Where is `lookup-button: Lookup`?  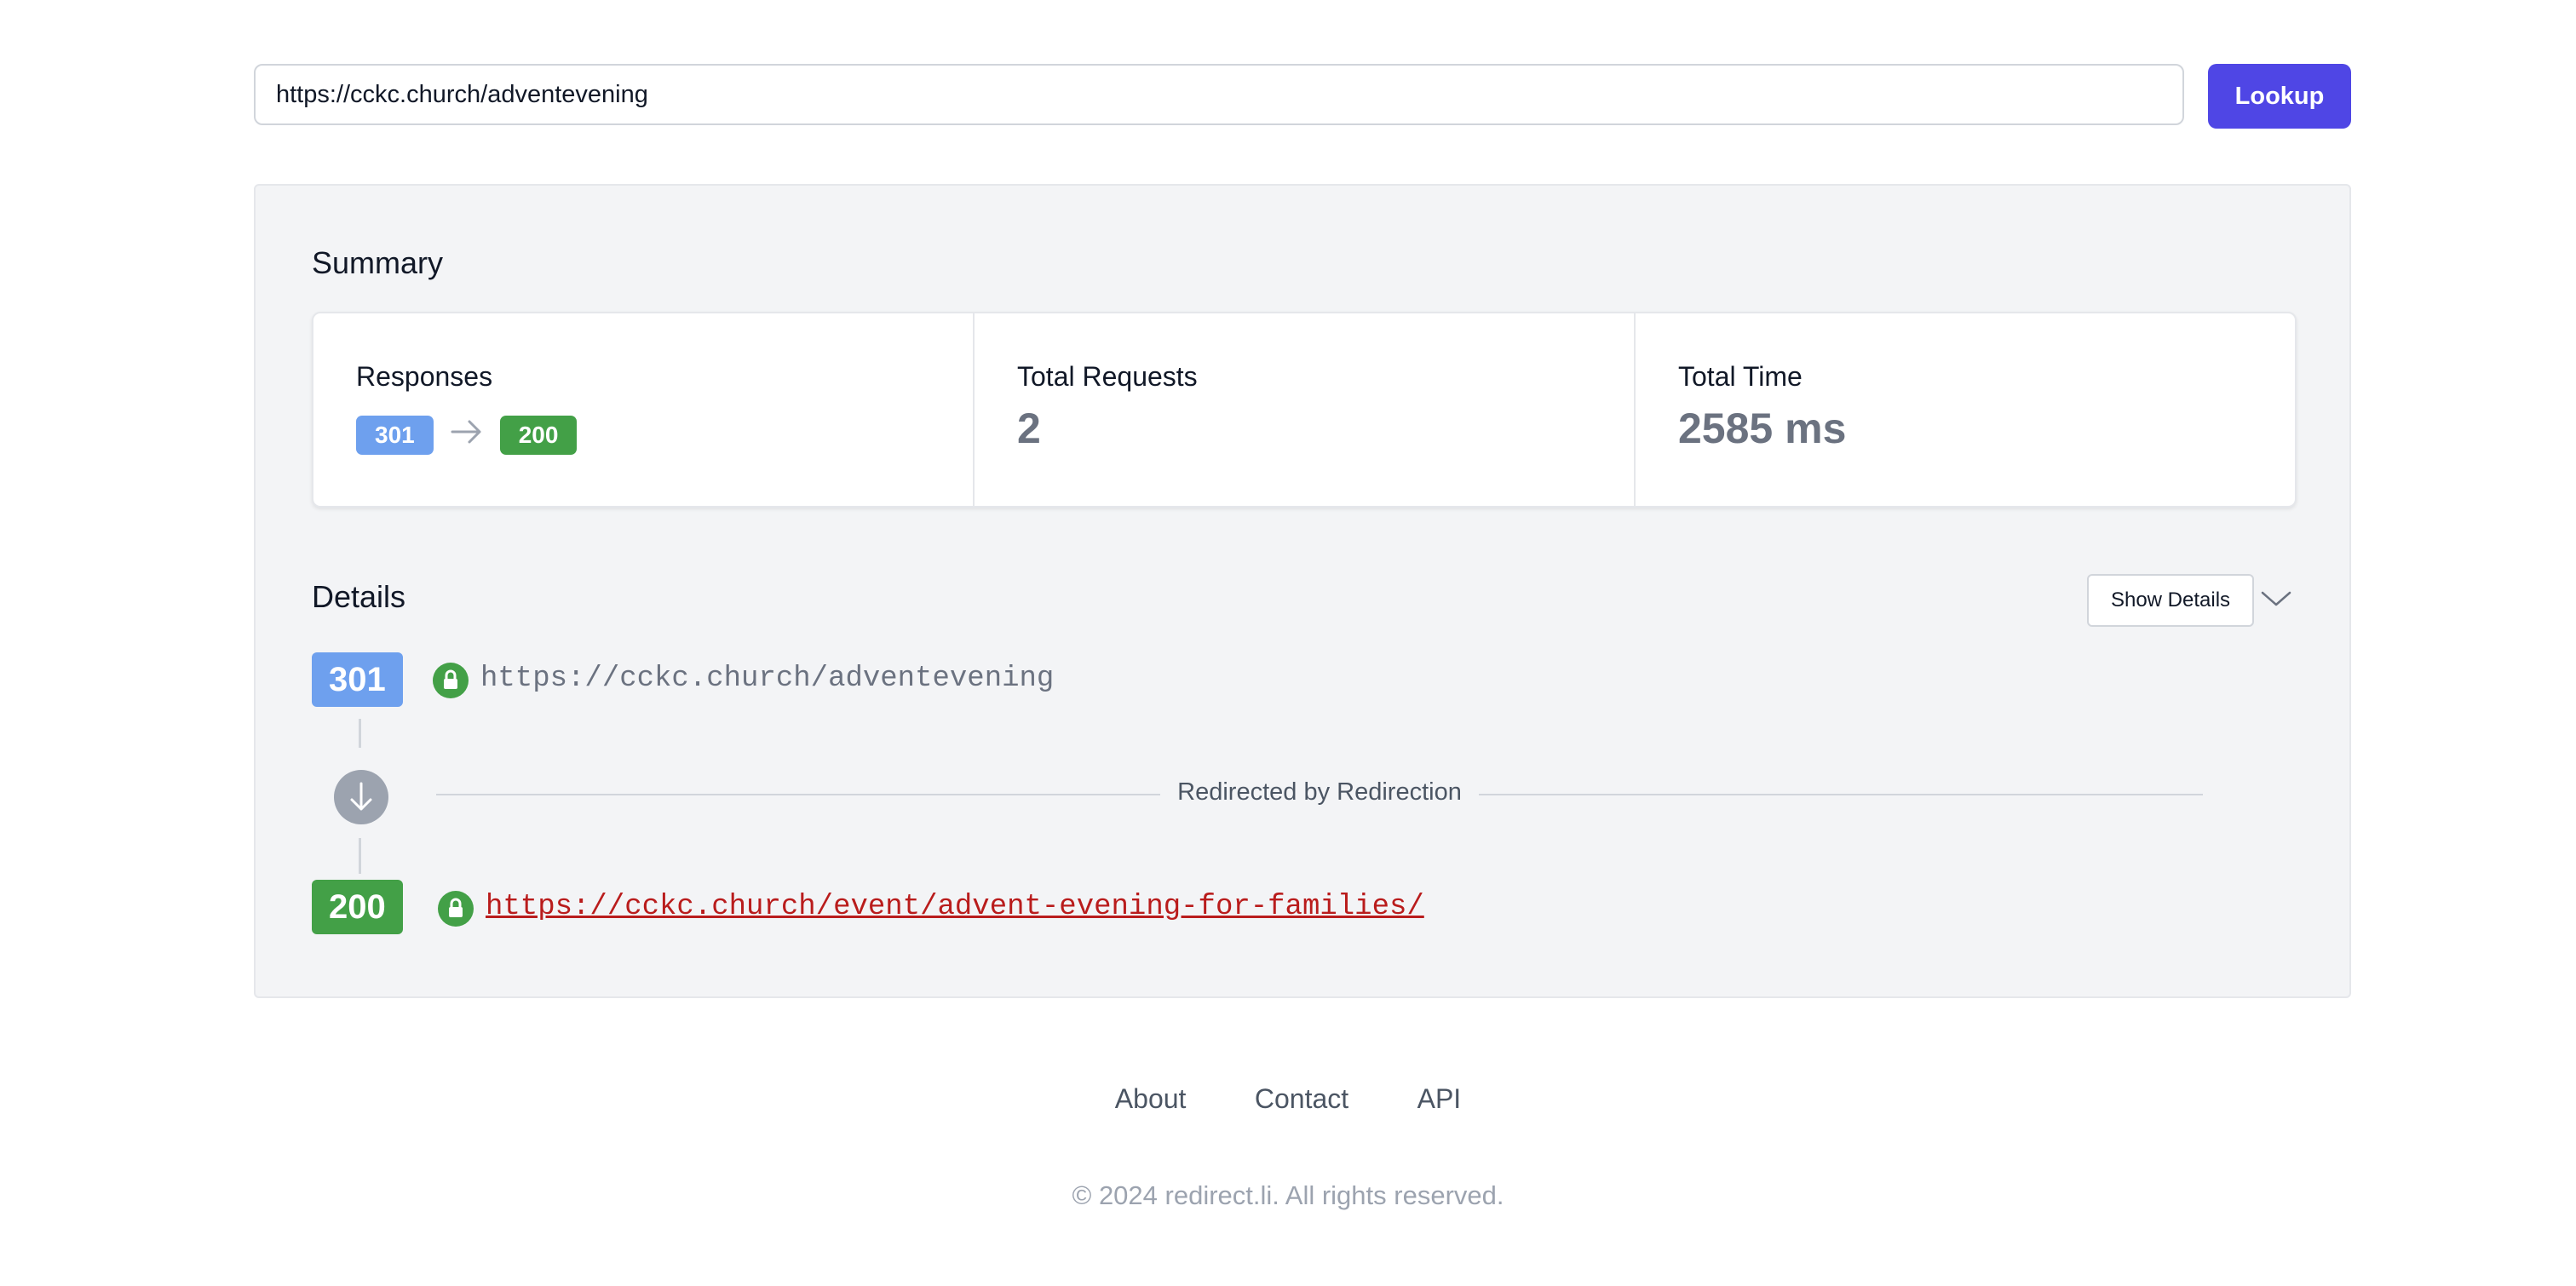 lookup-button: Lookup is located at coordinates (2280, 96).